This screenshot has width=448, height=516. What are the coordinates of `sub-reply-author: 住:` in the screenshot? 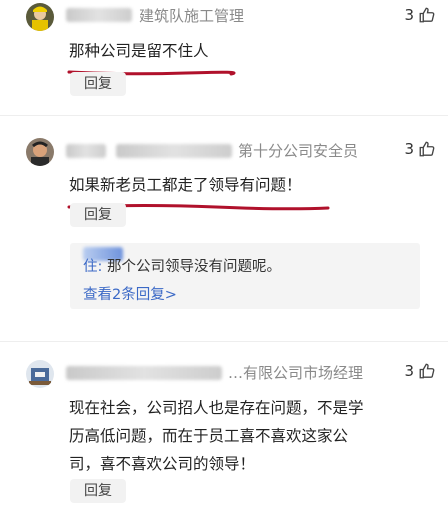 It's located at (92, 267).